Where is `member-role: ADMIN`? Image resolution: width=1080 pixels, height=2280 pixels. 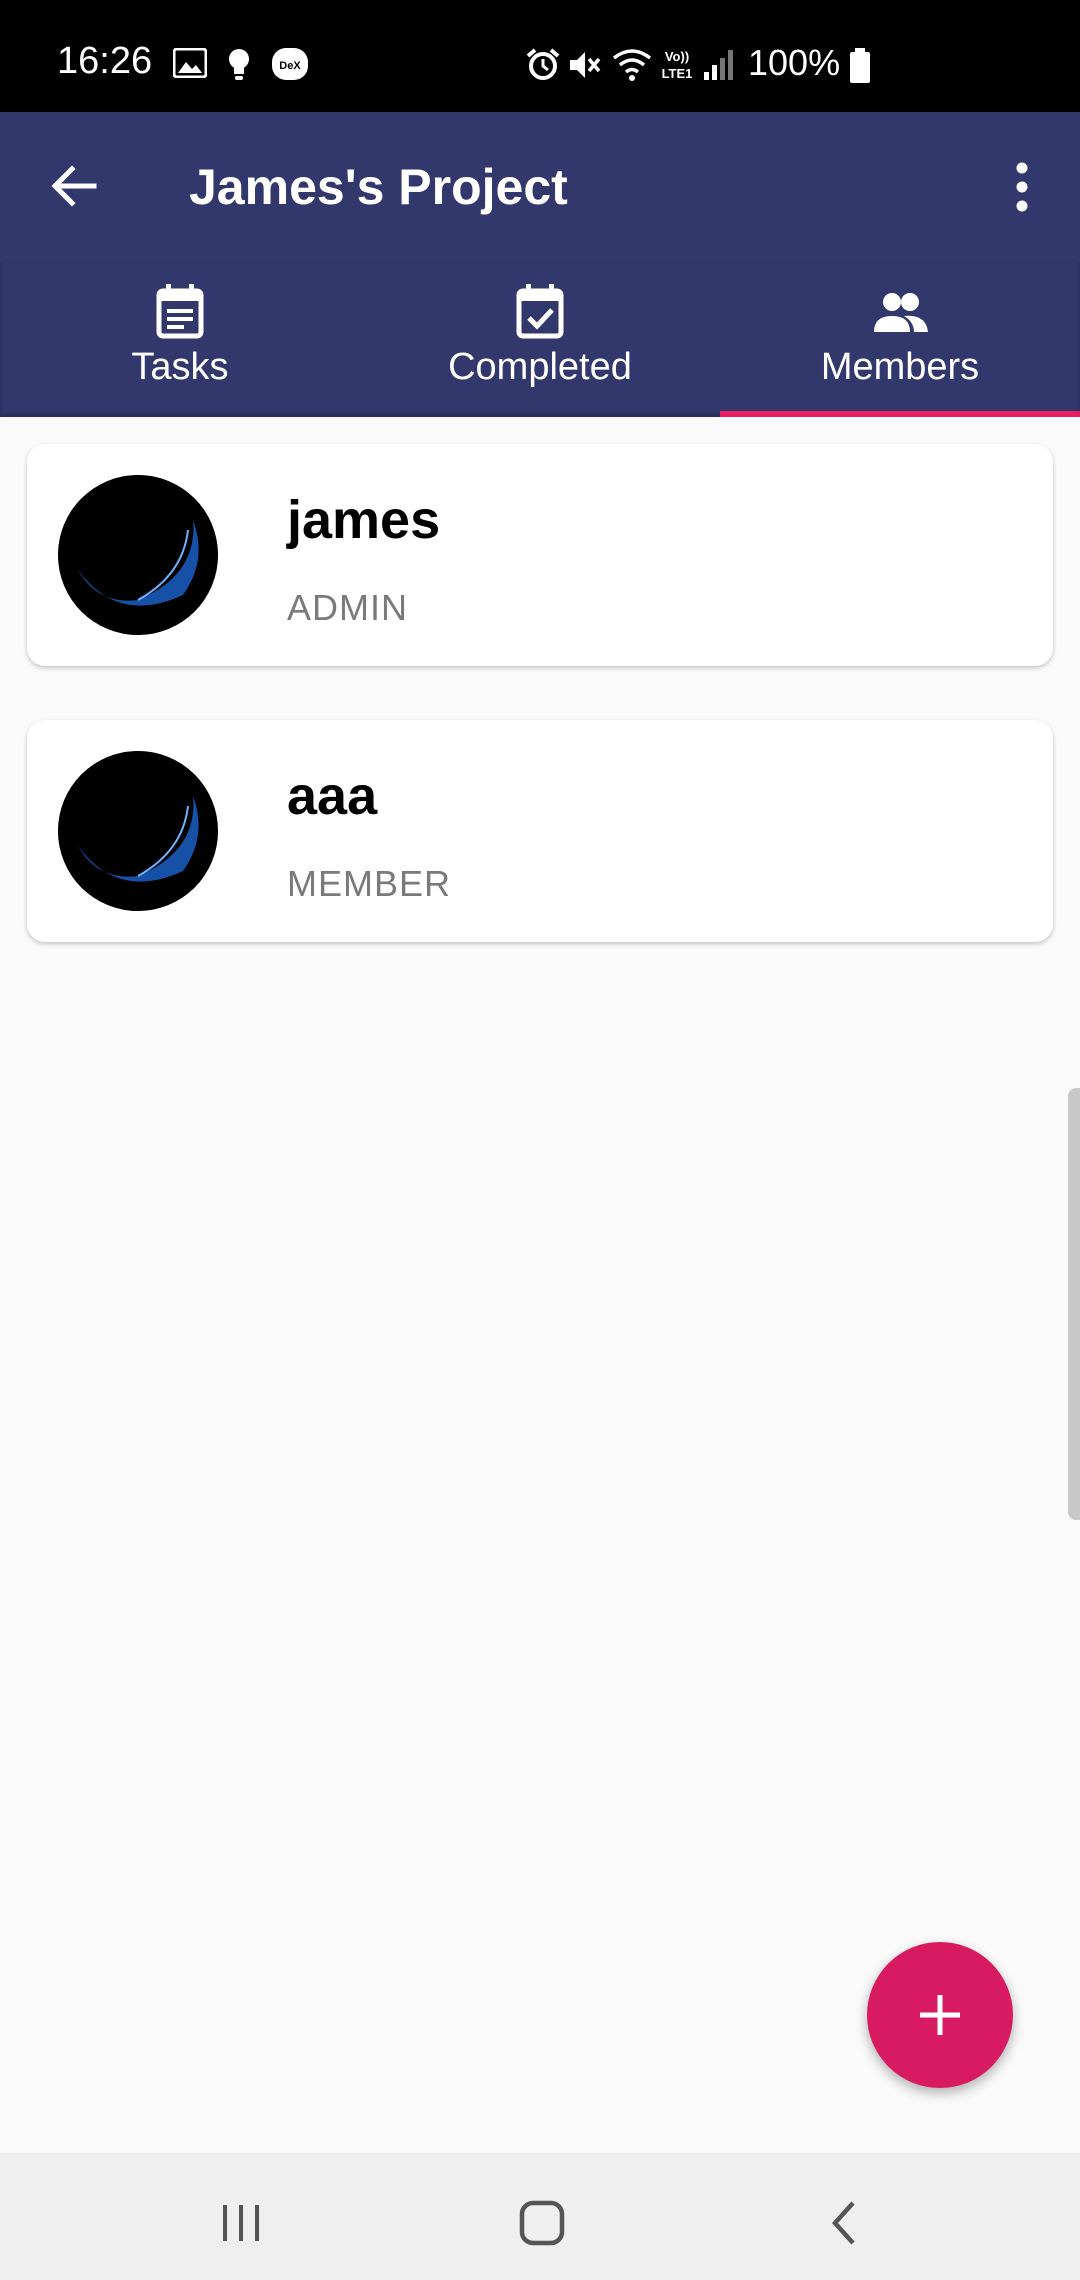 member-role: ADMIN is located at coordinates (347, 607).